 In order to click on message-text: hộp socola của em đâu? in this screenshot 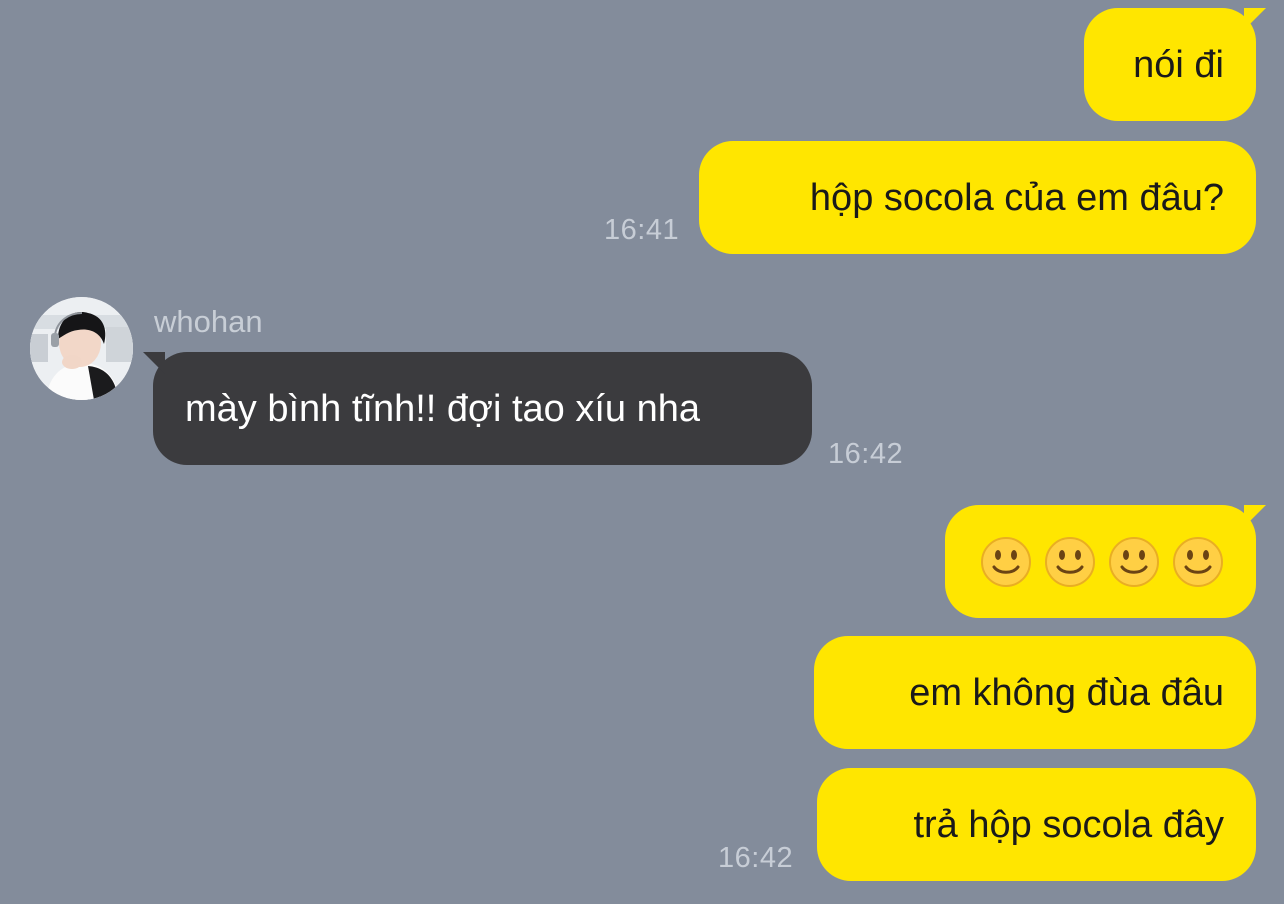, I will do `click(1016, 197)`.